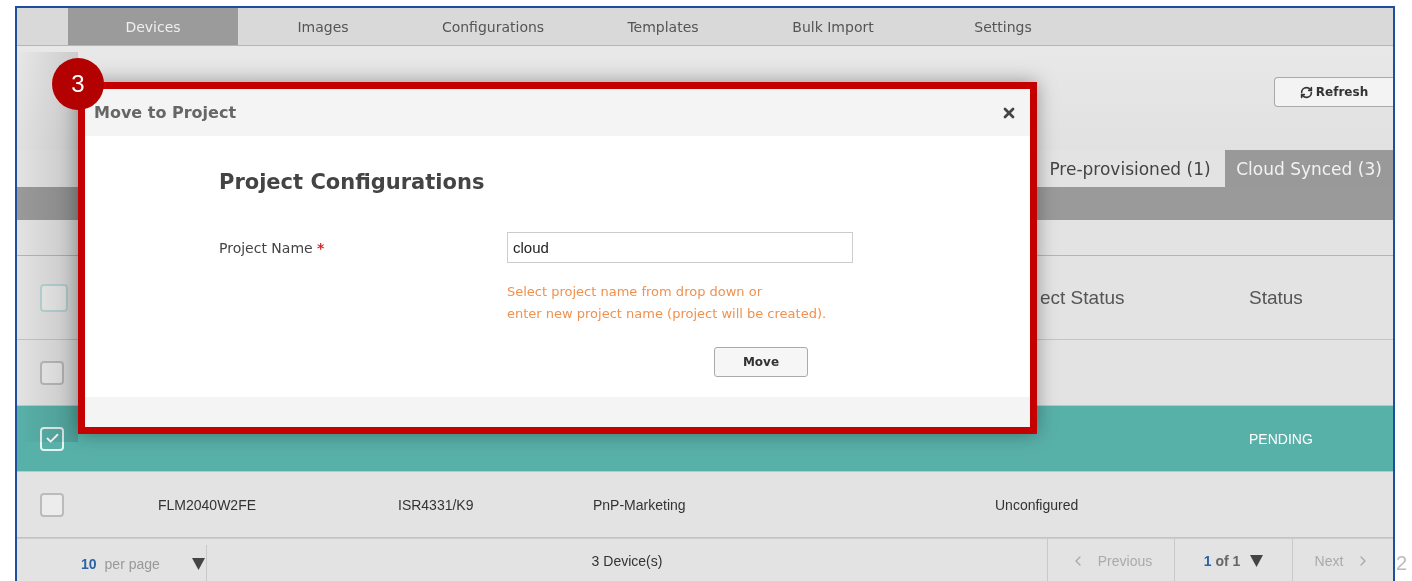  What do you see at coordinates (1306, 92) in the screenshot?
I see `refresh-icon` at bounding box center [1306, 92].